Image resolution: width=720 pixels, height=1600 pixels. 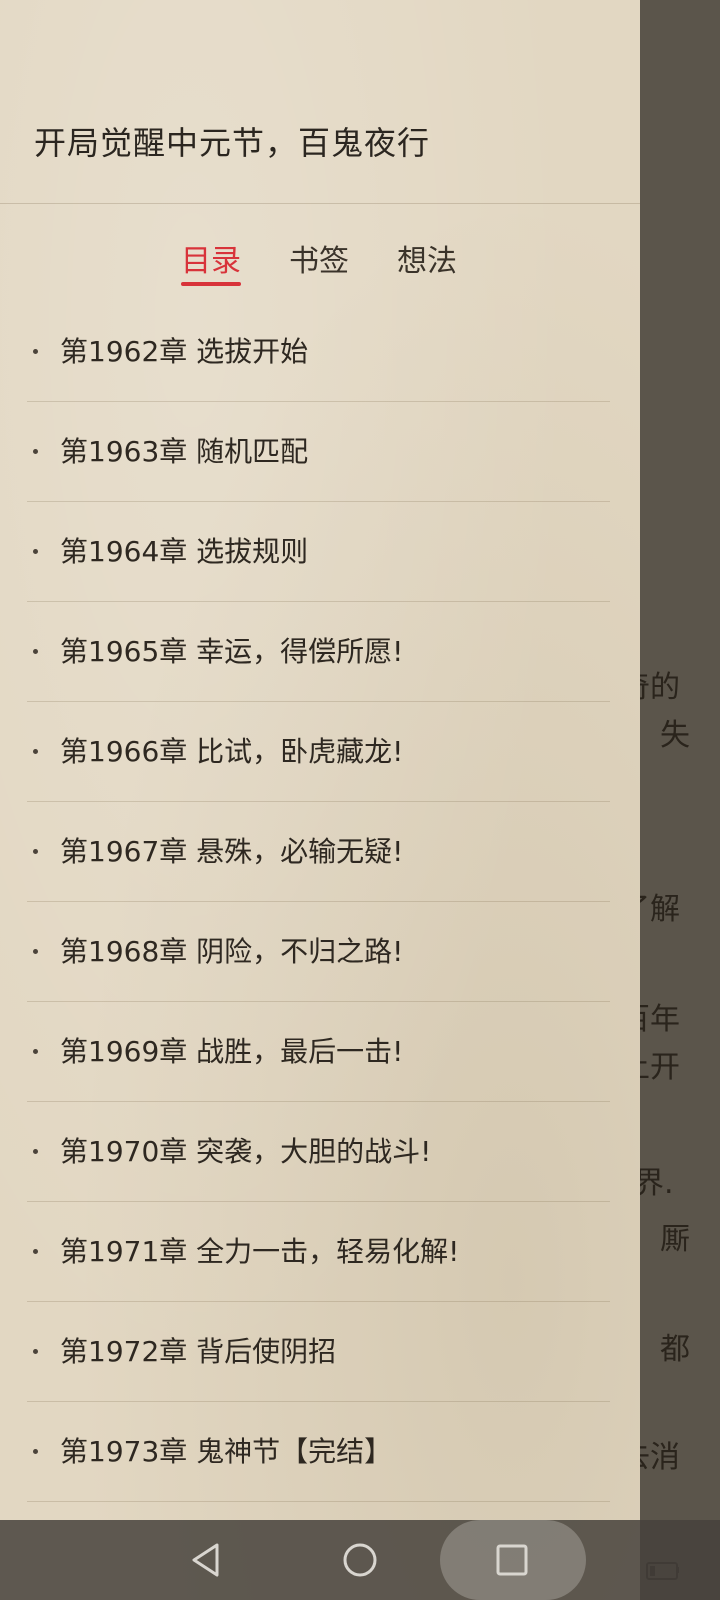 I want to click on chapter-item: 第1962章 选拔开始, so click(x=320, y=352).